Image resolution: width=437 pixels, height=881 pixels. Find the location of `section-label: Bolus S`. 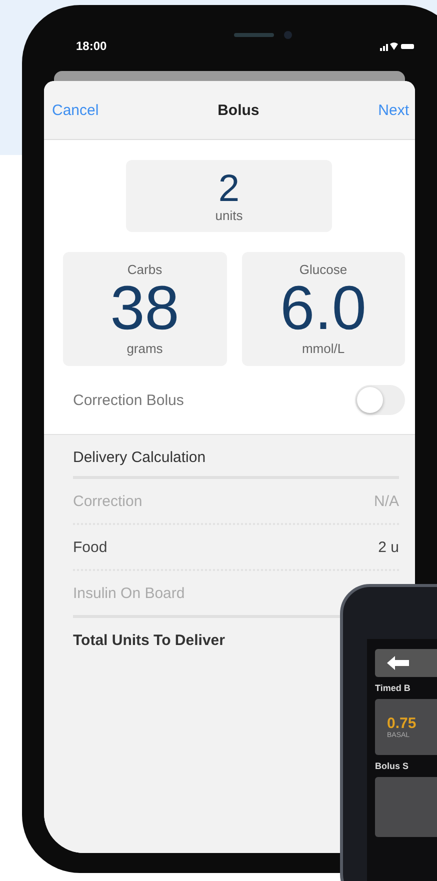

section-label: Bolus S is located at coordinates (392, 766).